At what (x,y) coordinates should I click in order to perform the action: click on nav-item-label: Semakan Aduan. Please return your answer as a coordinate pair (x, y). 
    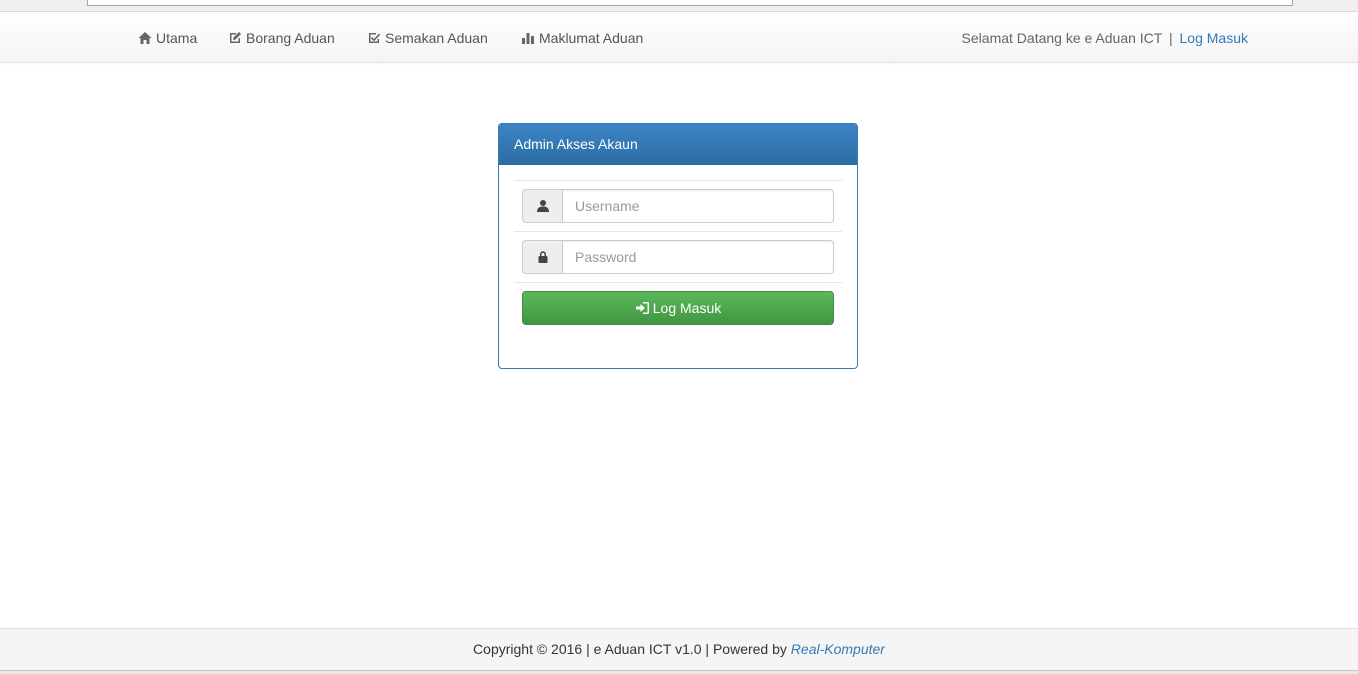
    Looking at the image, I should click on (436, 38).